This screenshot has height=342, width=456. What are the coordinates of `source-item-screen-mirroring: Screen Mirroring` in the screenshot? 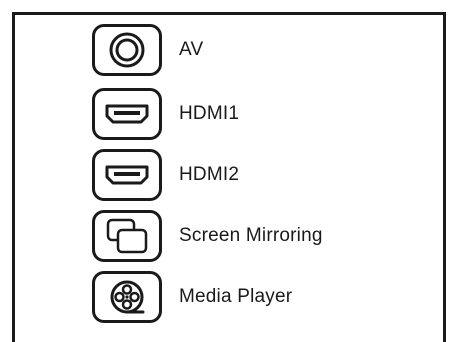 It's located at (257, 236).